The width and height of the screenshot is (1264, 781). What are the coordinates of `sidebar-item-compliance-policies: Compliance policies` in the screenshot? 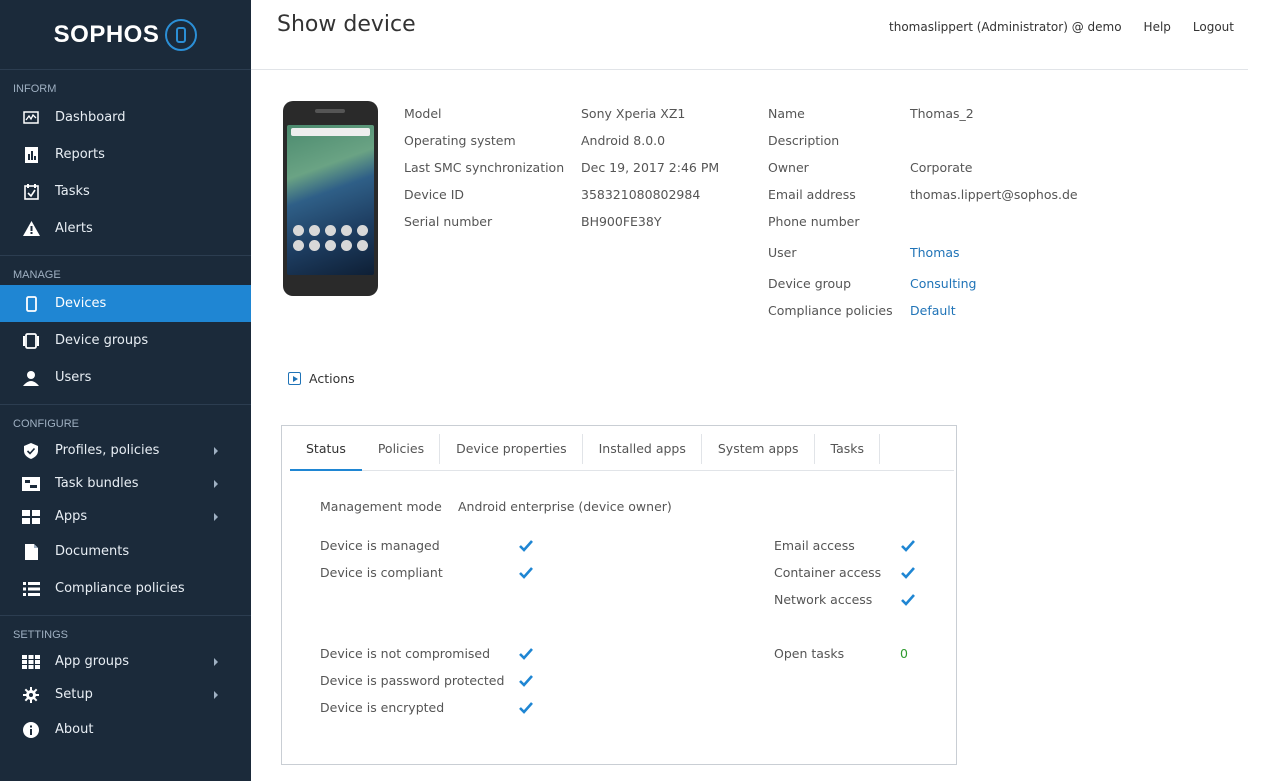 It's located at (125, 588).